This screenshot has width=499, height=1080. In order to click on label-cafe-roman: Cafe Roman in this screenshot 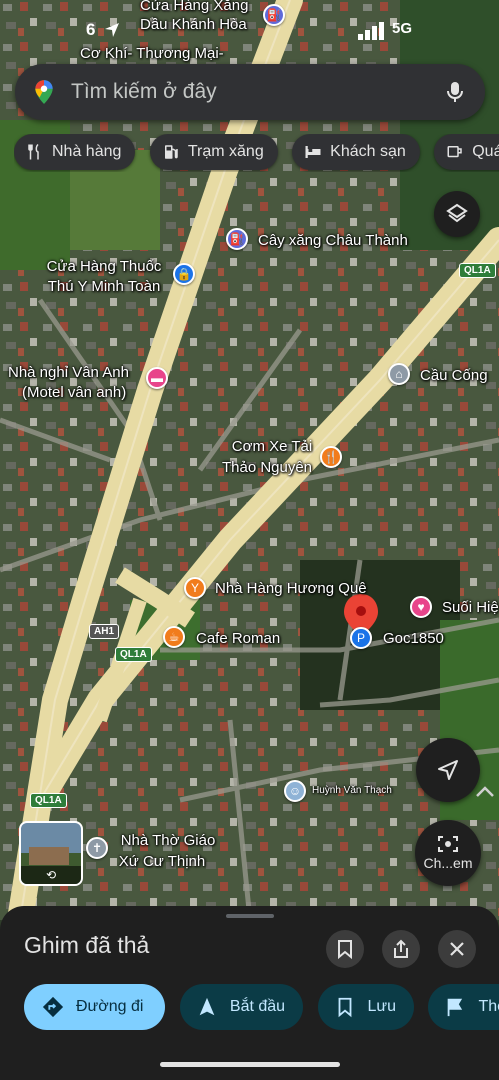, I will do `click(238, 639)`.